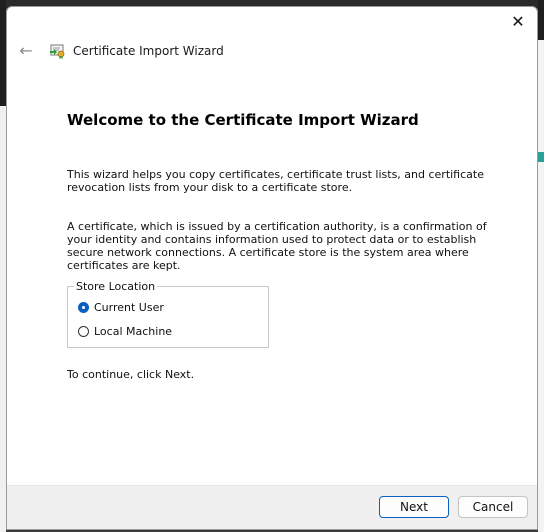 This screenshot has width=544, height=532. Describe the element at coordinates (493, 507) in the screenshot. I see `cancel-button: Cancel` at that location.